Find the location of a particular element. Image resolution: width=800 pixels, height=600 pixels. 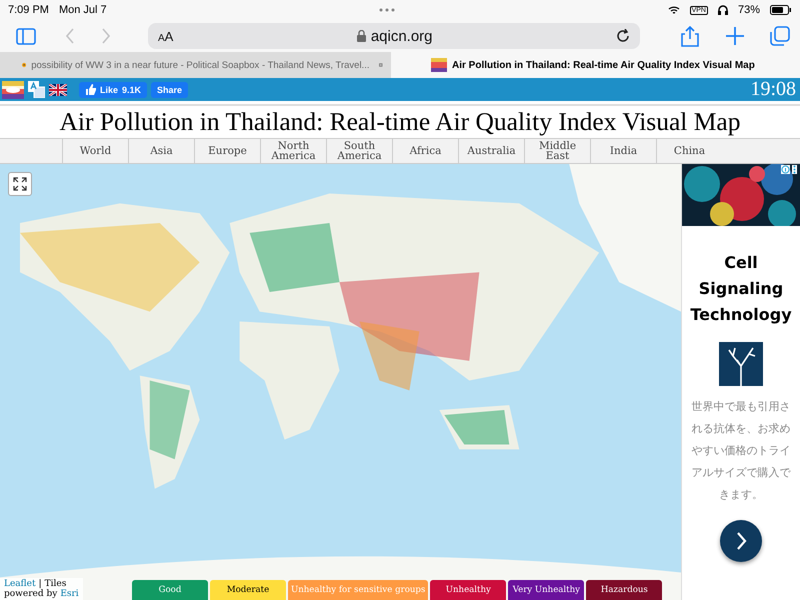

region-link: Africa is located at coordinates (425, 151).